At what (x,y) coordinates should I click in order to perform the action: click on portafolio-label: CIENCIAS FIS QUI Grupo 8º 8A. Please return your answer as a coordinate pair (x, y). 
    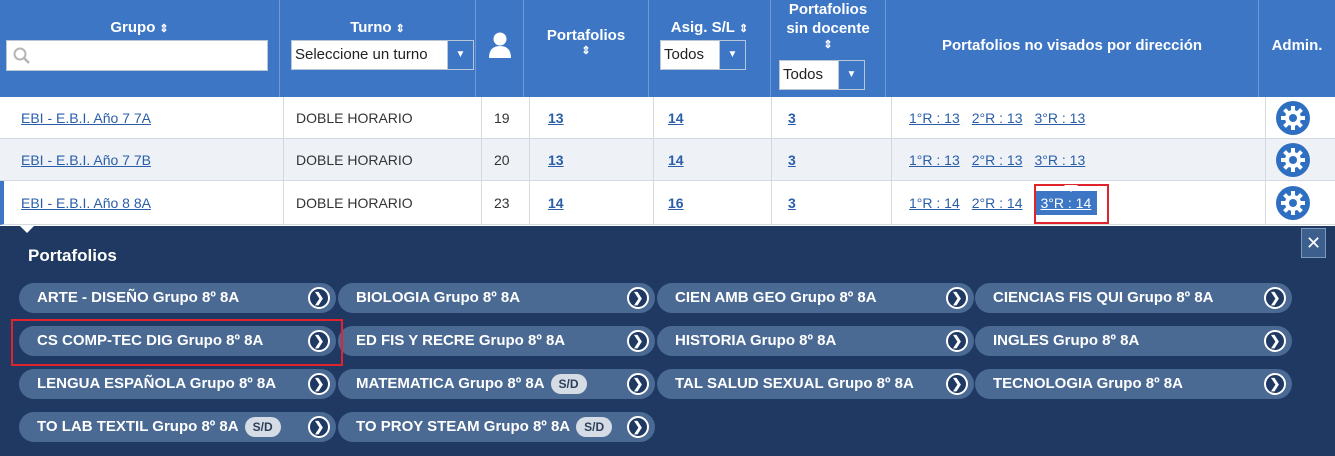
    Looking at the image, I should click on (1103, 297).